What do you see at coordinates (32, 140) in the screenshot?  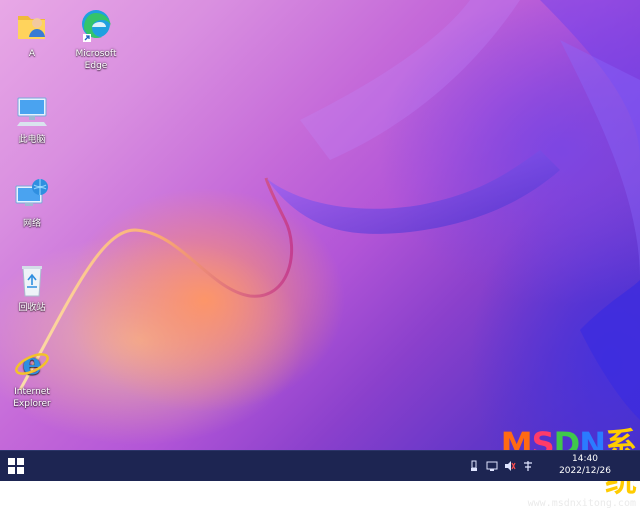 I see `desktop-icon-label: 此电脑` at bounding box center [32, 140].